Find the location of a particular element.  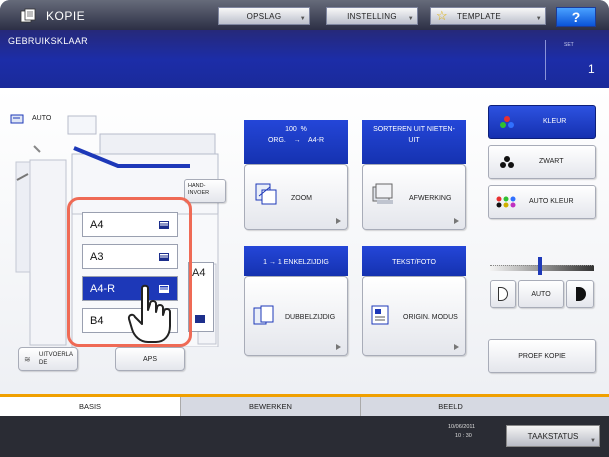

finishing-status-text: SORTEREN UIT NIETEN- UIT is located at coordinates (414, 135).